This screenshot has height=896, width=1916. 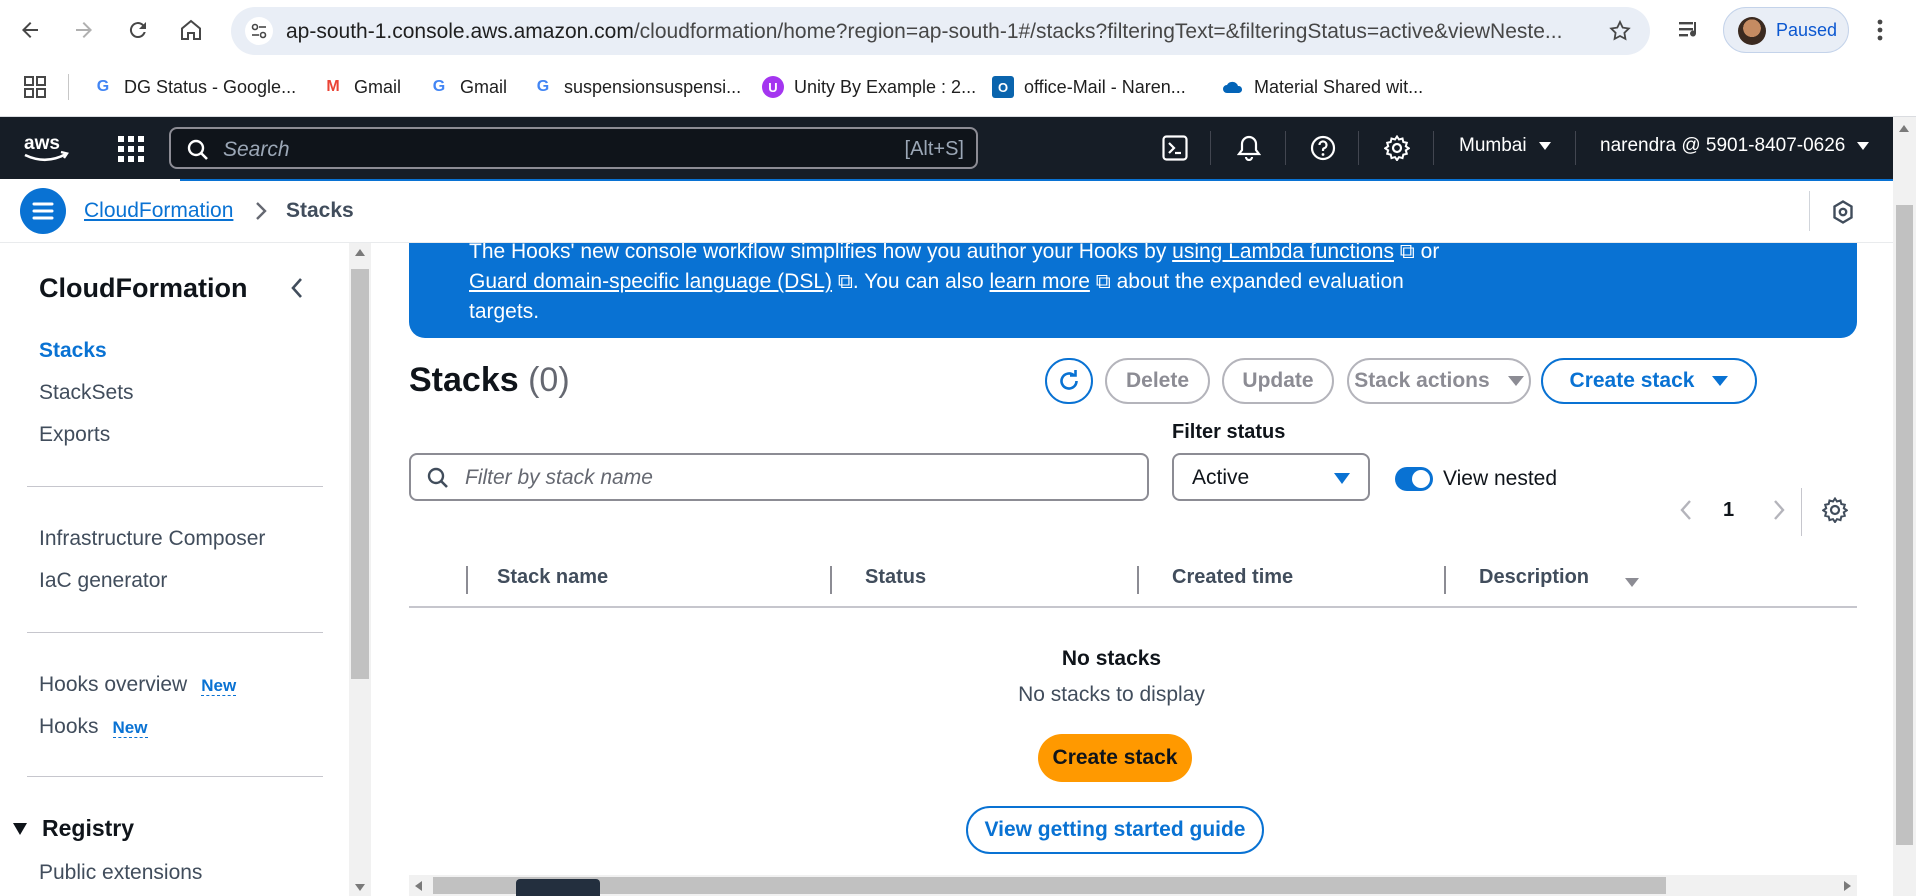 What do you see at coordinates (1779, 510) in the screenshot?
I see `pagination-next-icon` at bounding box center [1779, 510].